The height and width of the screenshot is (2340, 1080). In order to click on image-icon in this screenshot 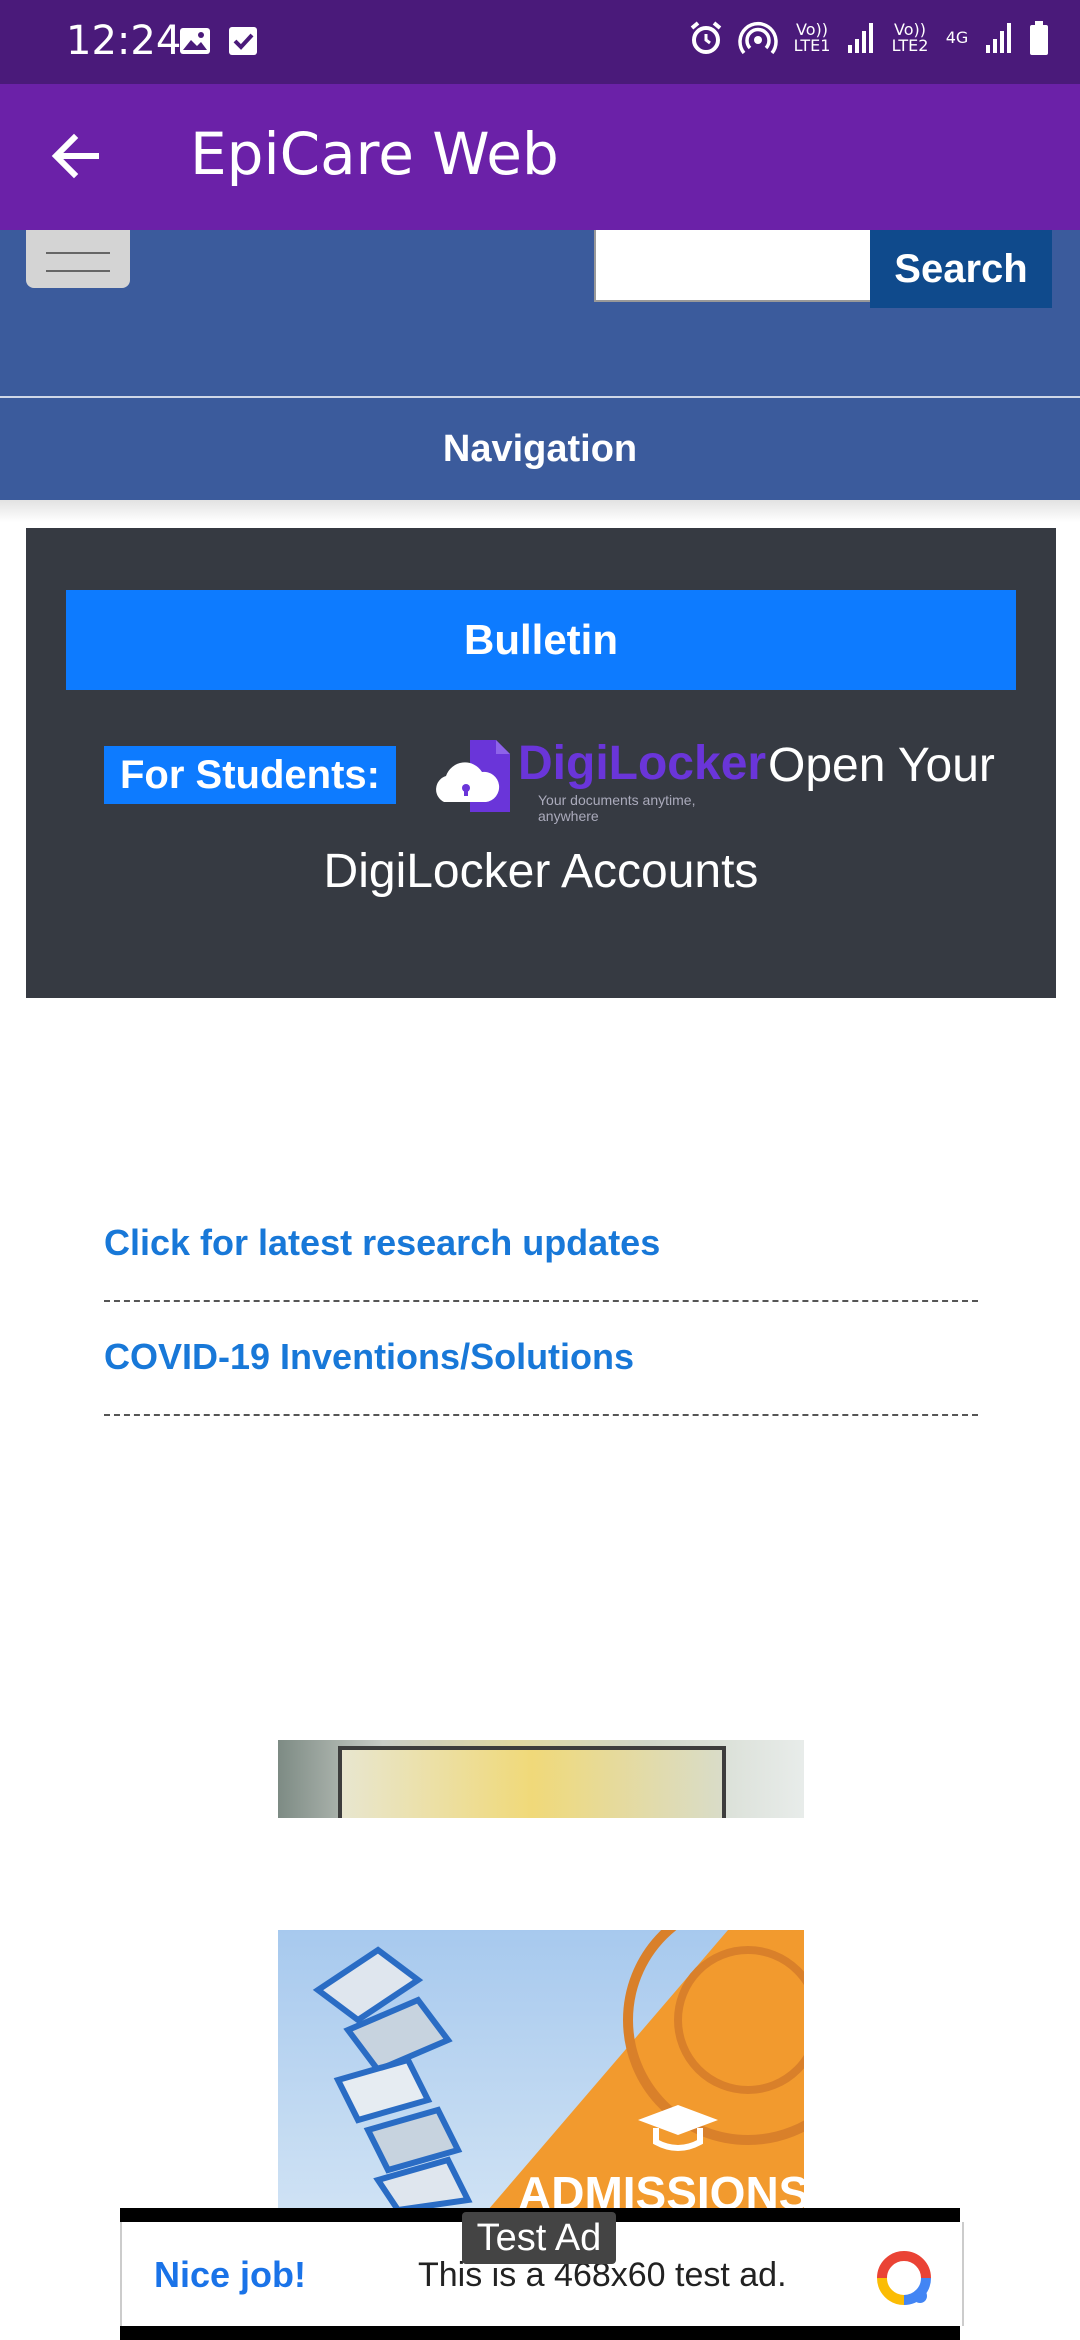, I will do `click(195, 41)`.